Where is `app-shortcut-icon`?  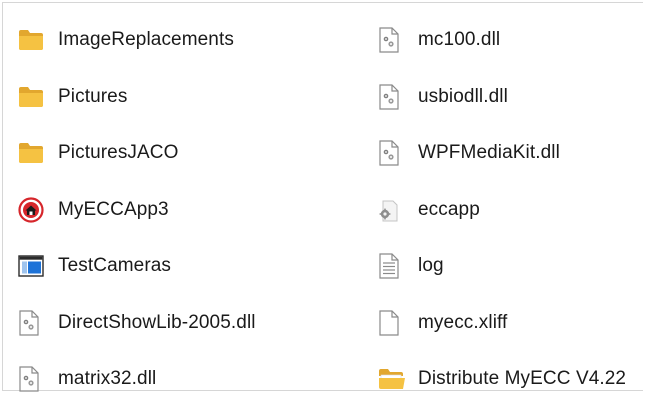 app-shortcut-icon is located at coordinates (32, 210).